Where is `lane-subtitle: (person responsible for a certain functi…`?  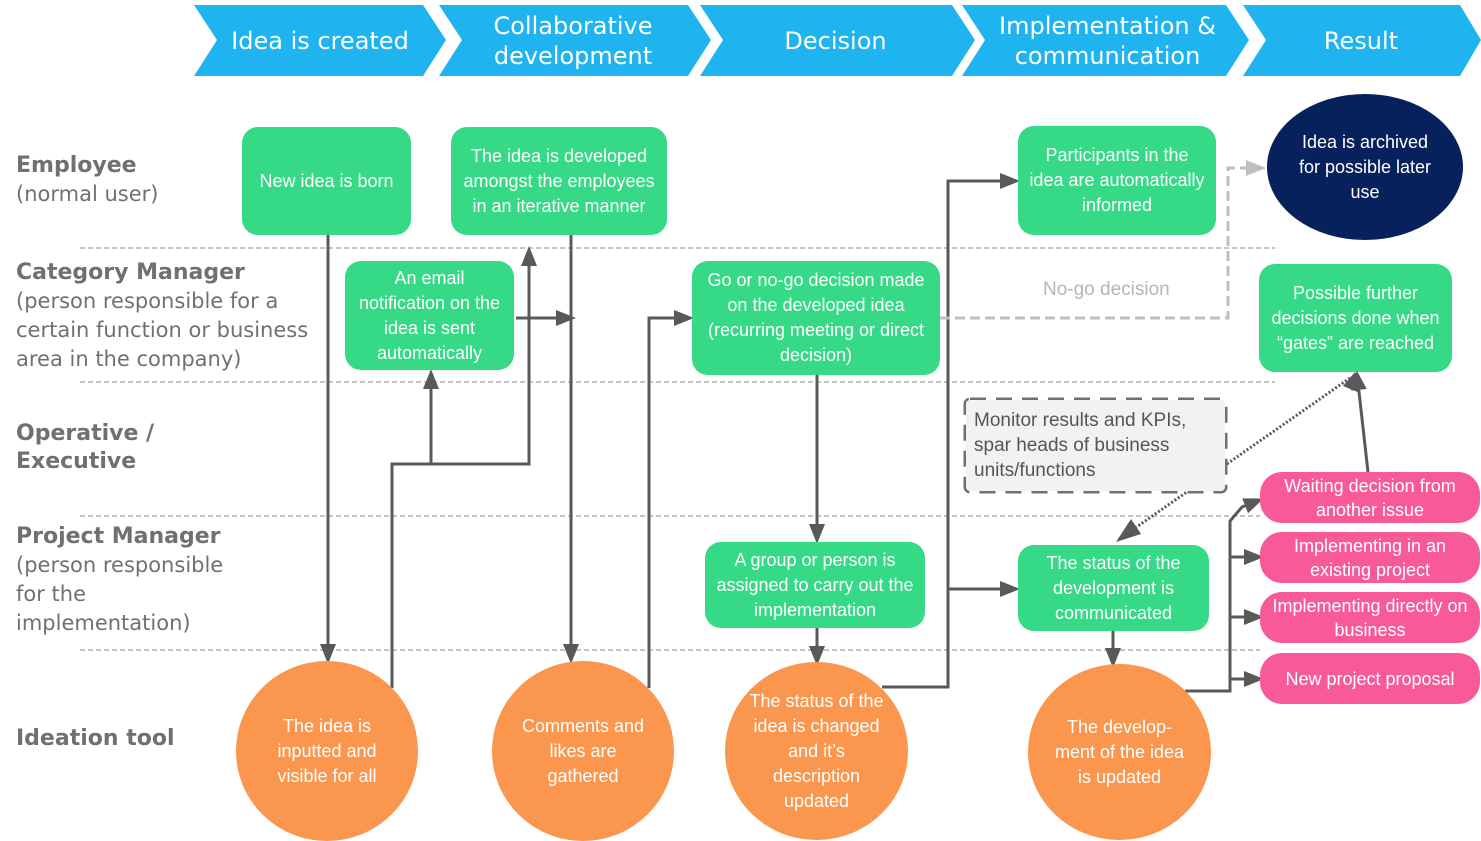 lane-subtitle: (person responsible for a certain functi… is located at coordinates (162, 330).